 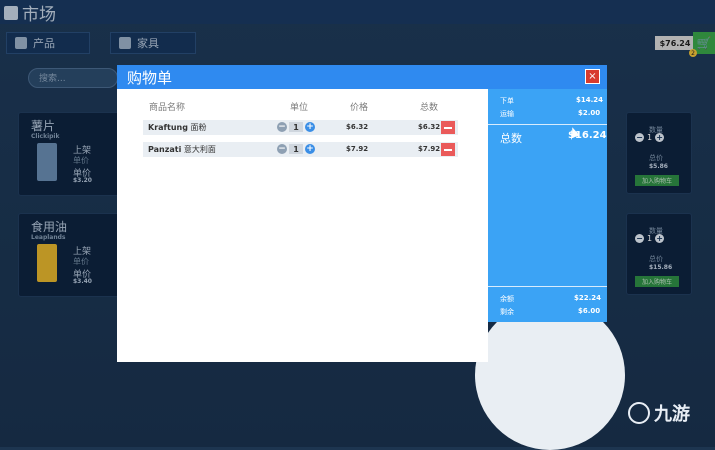 I want to click on order-value: $14.24, so click(x=590, y=100).